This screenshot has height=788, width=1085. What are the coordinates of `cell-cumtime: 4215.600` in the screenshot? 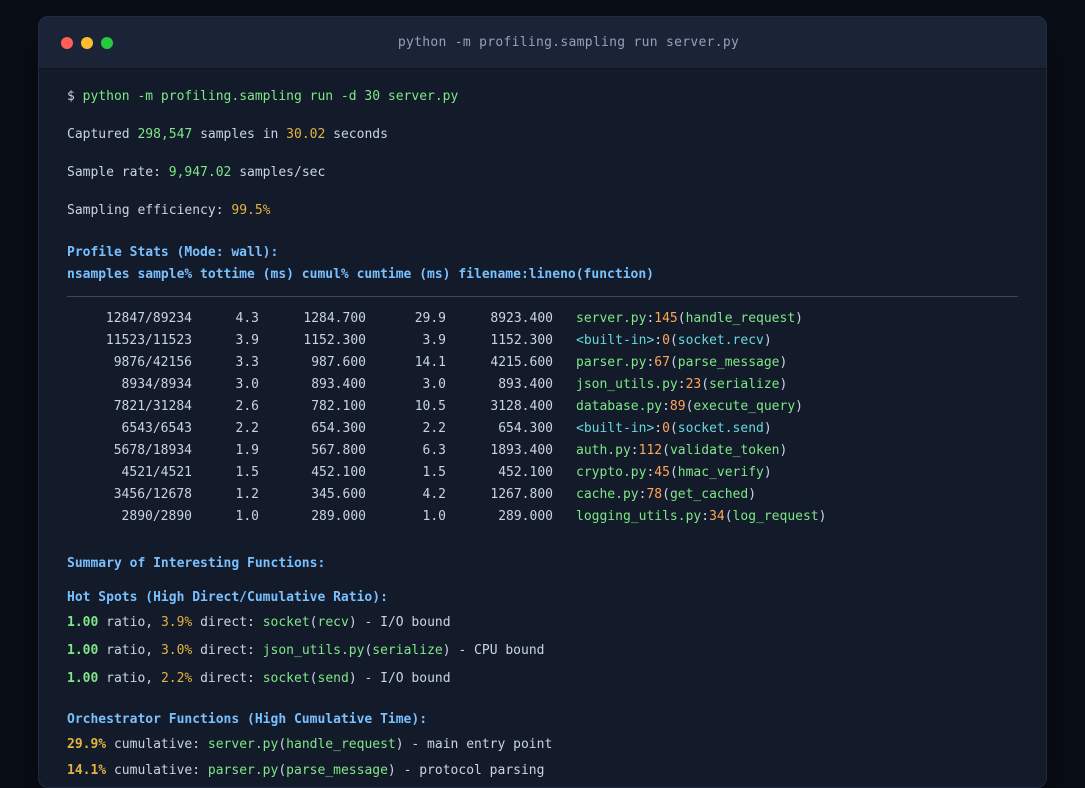 It's located at (521, 362).